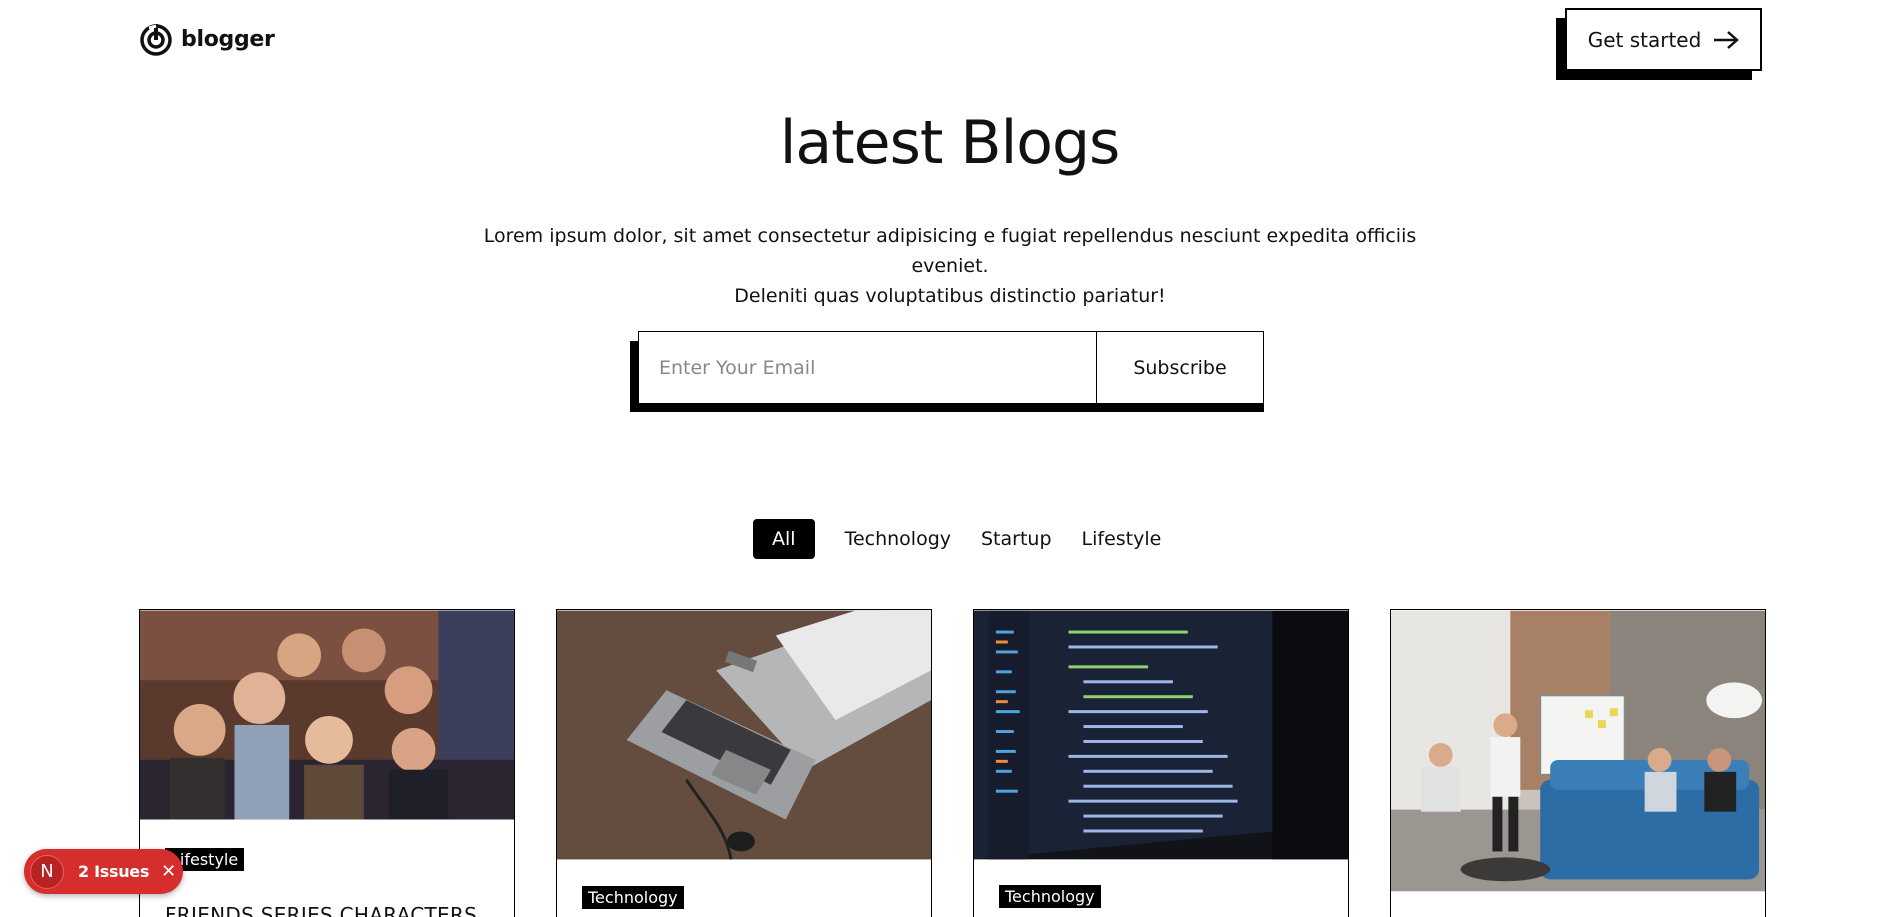  What do you see at coordinates (1161, 735) in the screenshot?
I see `code-on-screen-photo` at bounding box center [1161, 735].